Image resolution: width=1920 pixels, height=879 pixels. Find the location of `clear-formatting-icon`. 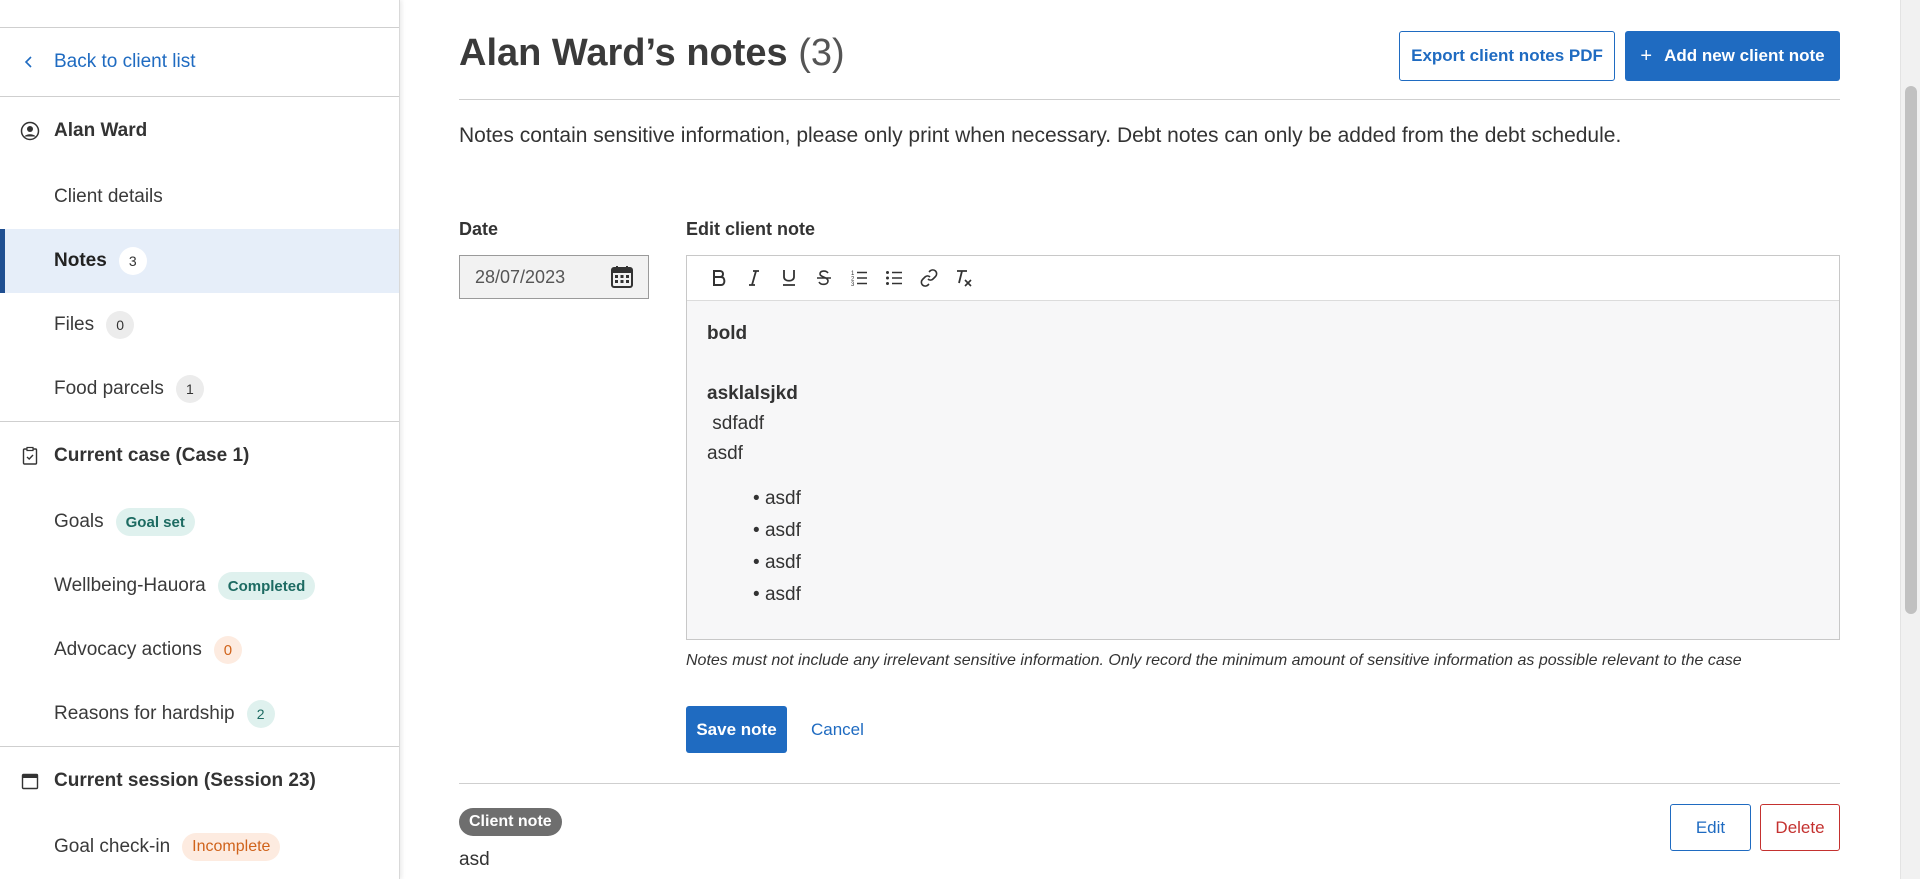

clear-formatting-icon is located at coordinates (963, 278).